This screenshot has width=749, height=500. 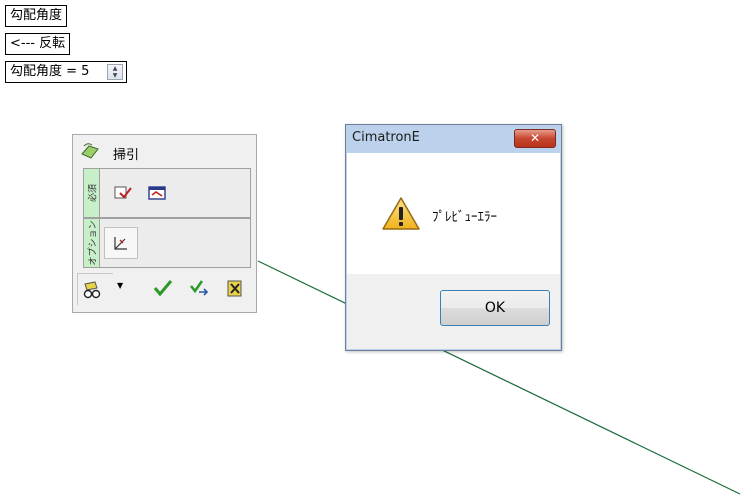 I want to click on draft-angle-value: 勾配角度 = 5, so click(x=50, y=71).